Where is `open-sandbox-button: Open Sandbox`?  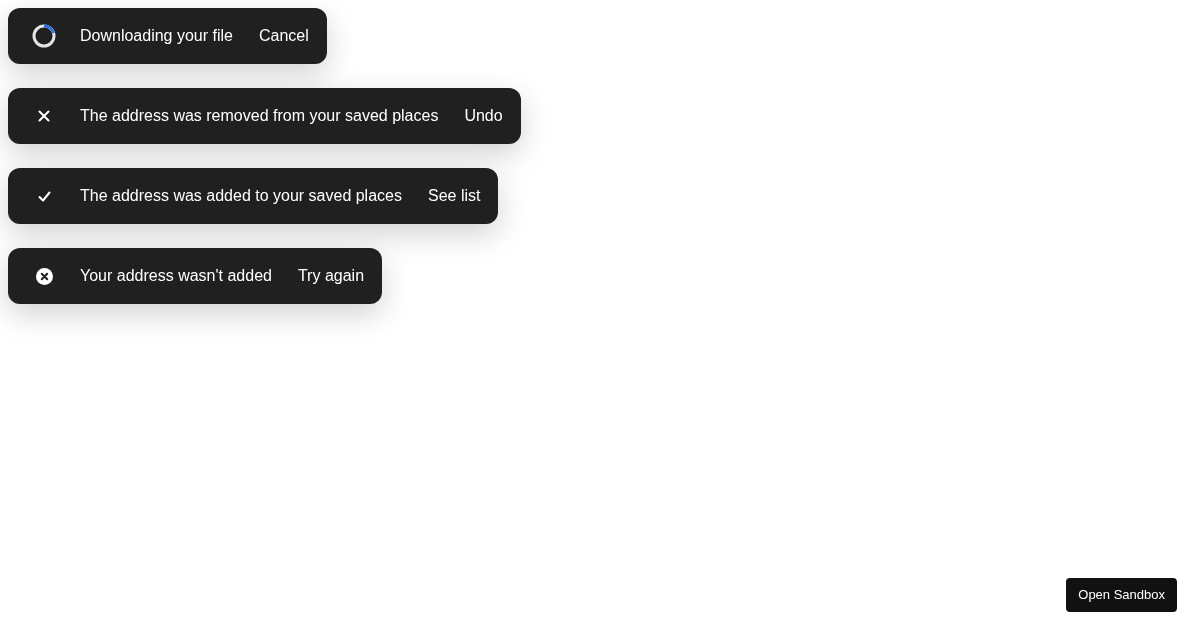 open-sandbox-button: Open Sandbox is located at coordinates (1121, 595).